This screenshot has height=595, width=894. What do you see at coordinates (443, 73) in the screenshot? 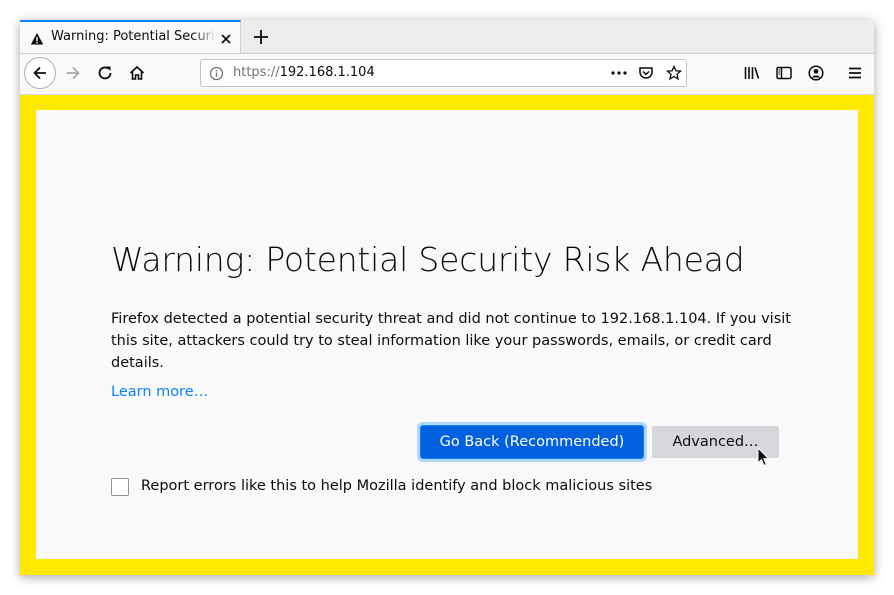
I see `url-bar: https://192.168.1.104` at bounding box center [443, 73].